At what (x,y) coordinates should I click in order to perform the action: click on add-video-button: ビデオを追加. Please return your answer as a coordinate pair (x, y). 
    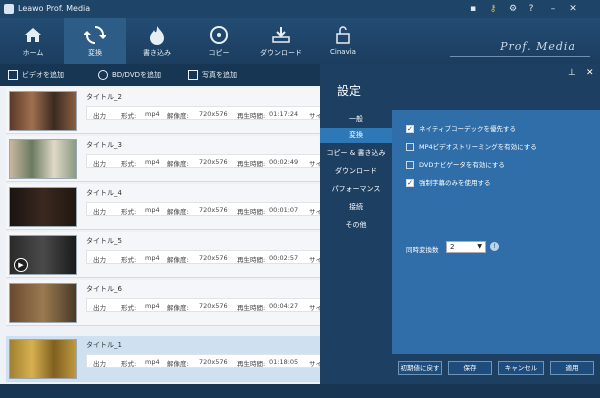
    Looking at the image, I should click on (36, 75).